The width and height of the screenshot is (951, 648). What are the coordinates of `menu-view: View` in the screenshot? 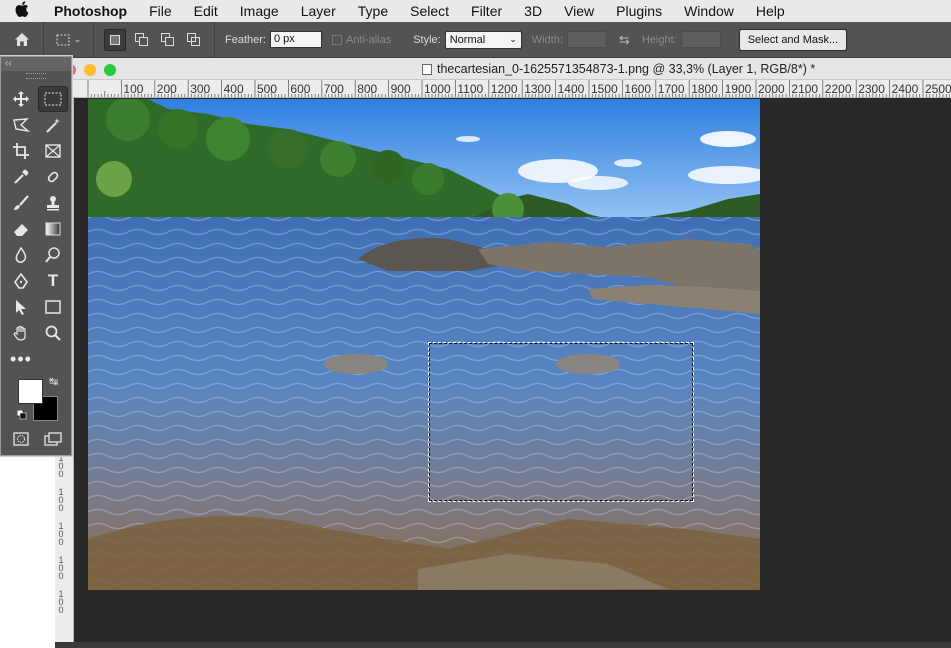 It's located at (579, 11).